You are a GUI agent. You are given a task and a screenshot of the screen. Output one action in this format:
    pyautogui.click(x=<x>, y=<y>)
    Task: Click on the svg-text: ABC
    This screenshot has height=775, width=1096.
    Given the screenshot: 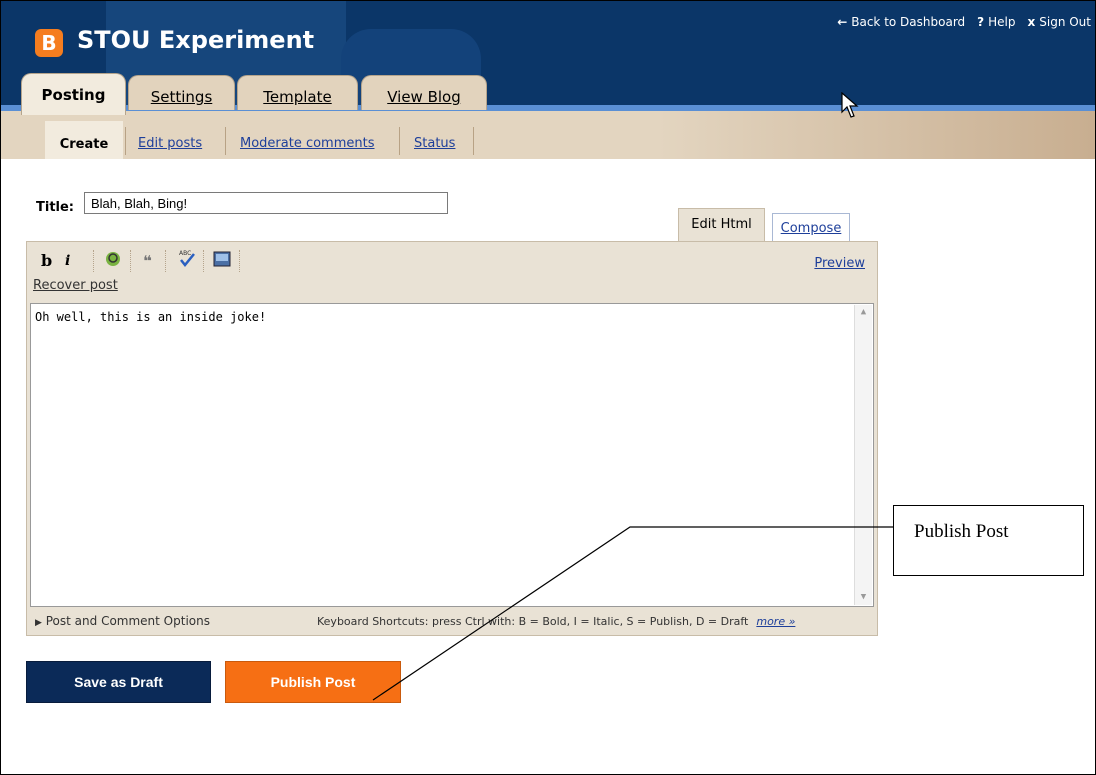 What is the action you would take?
    pyautogui.click(x=185, y=253)
    